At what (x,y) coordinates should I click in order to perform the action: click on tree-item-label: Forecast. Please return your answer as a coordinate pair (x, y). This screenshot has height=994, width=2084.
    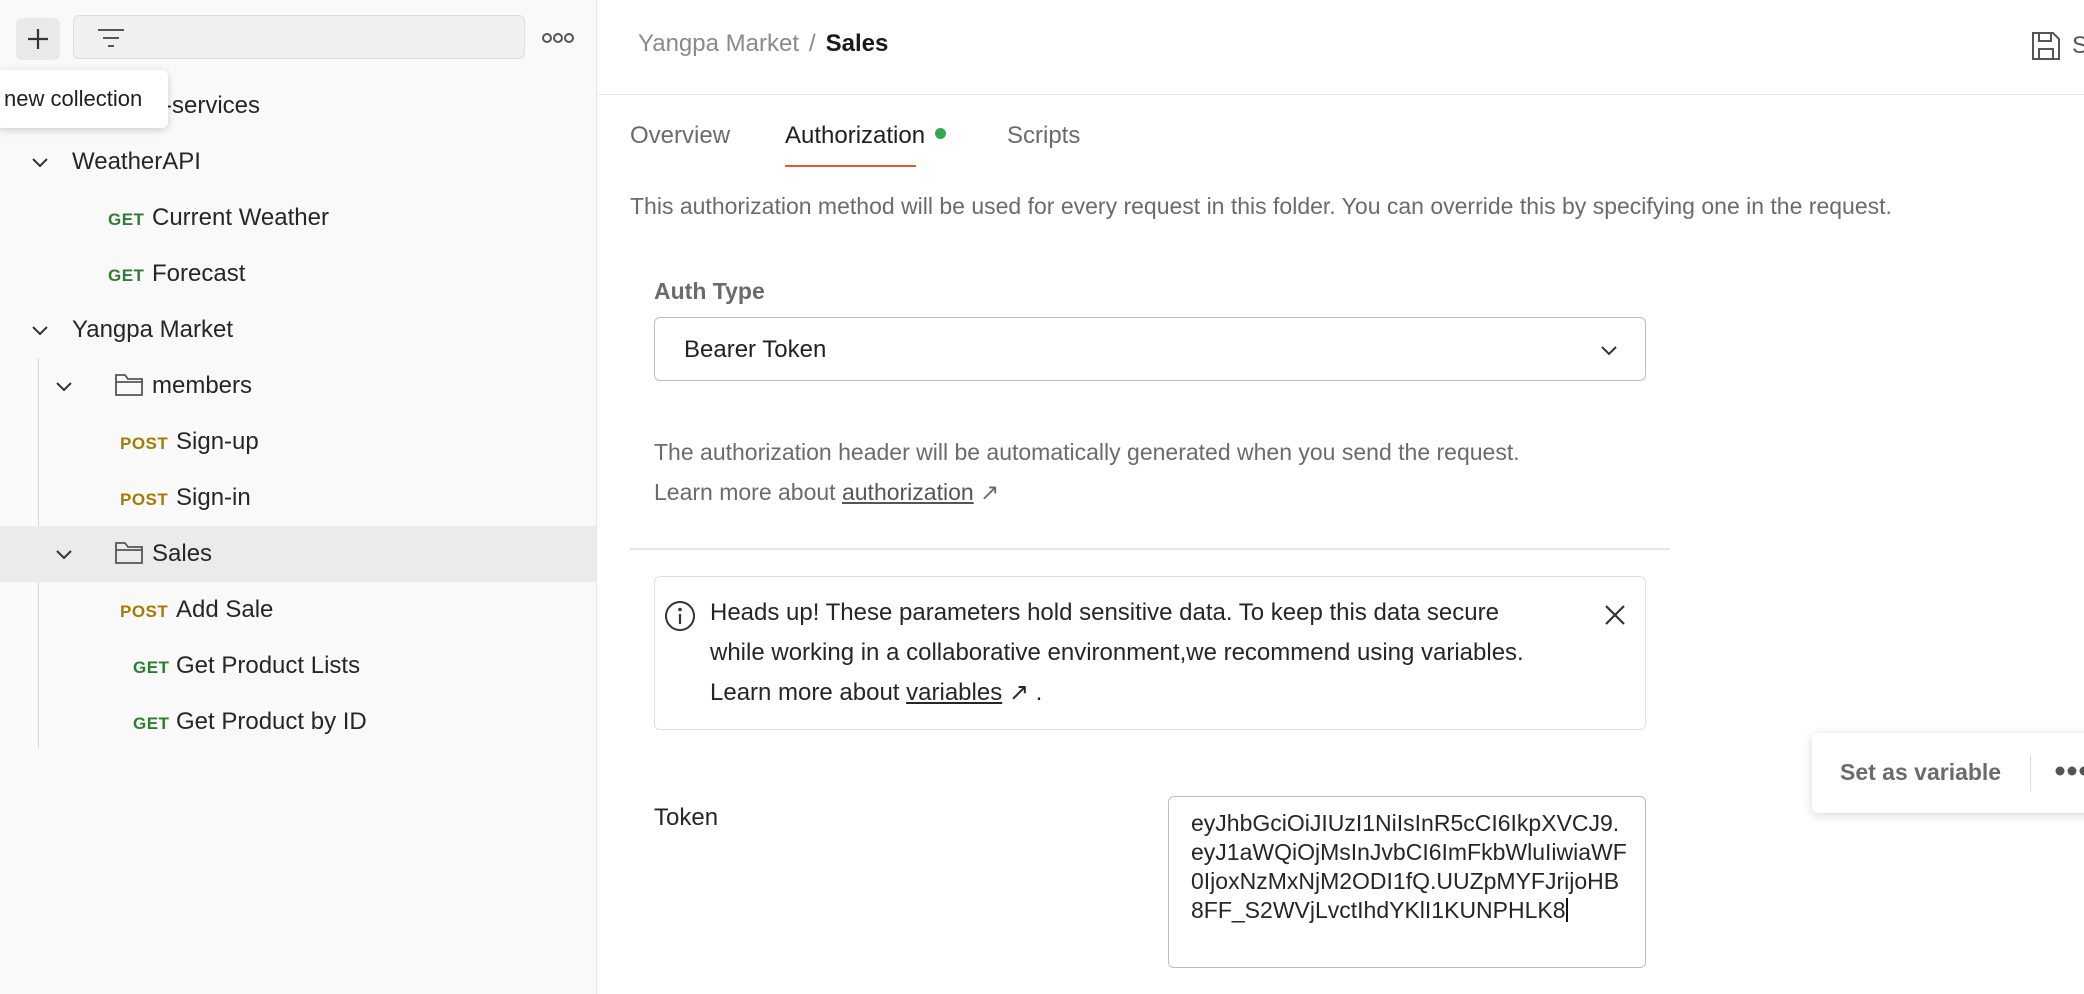
    Looking at the image, I should click on (199, 273).